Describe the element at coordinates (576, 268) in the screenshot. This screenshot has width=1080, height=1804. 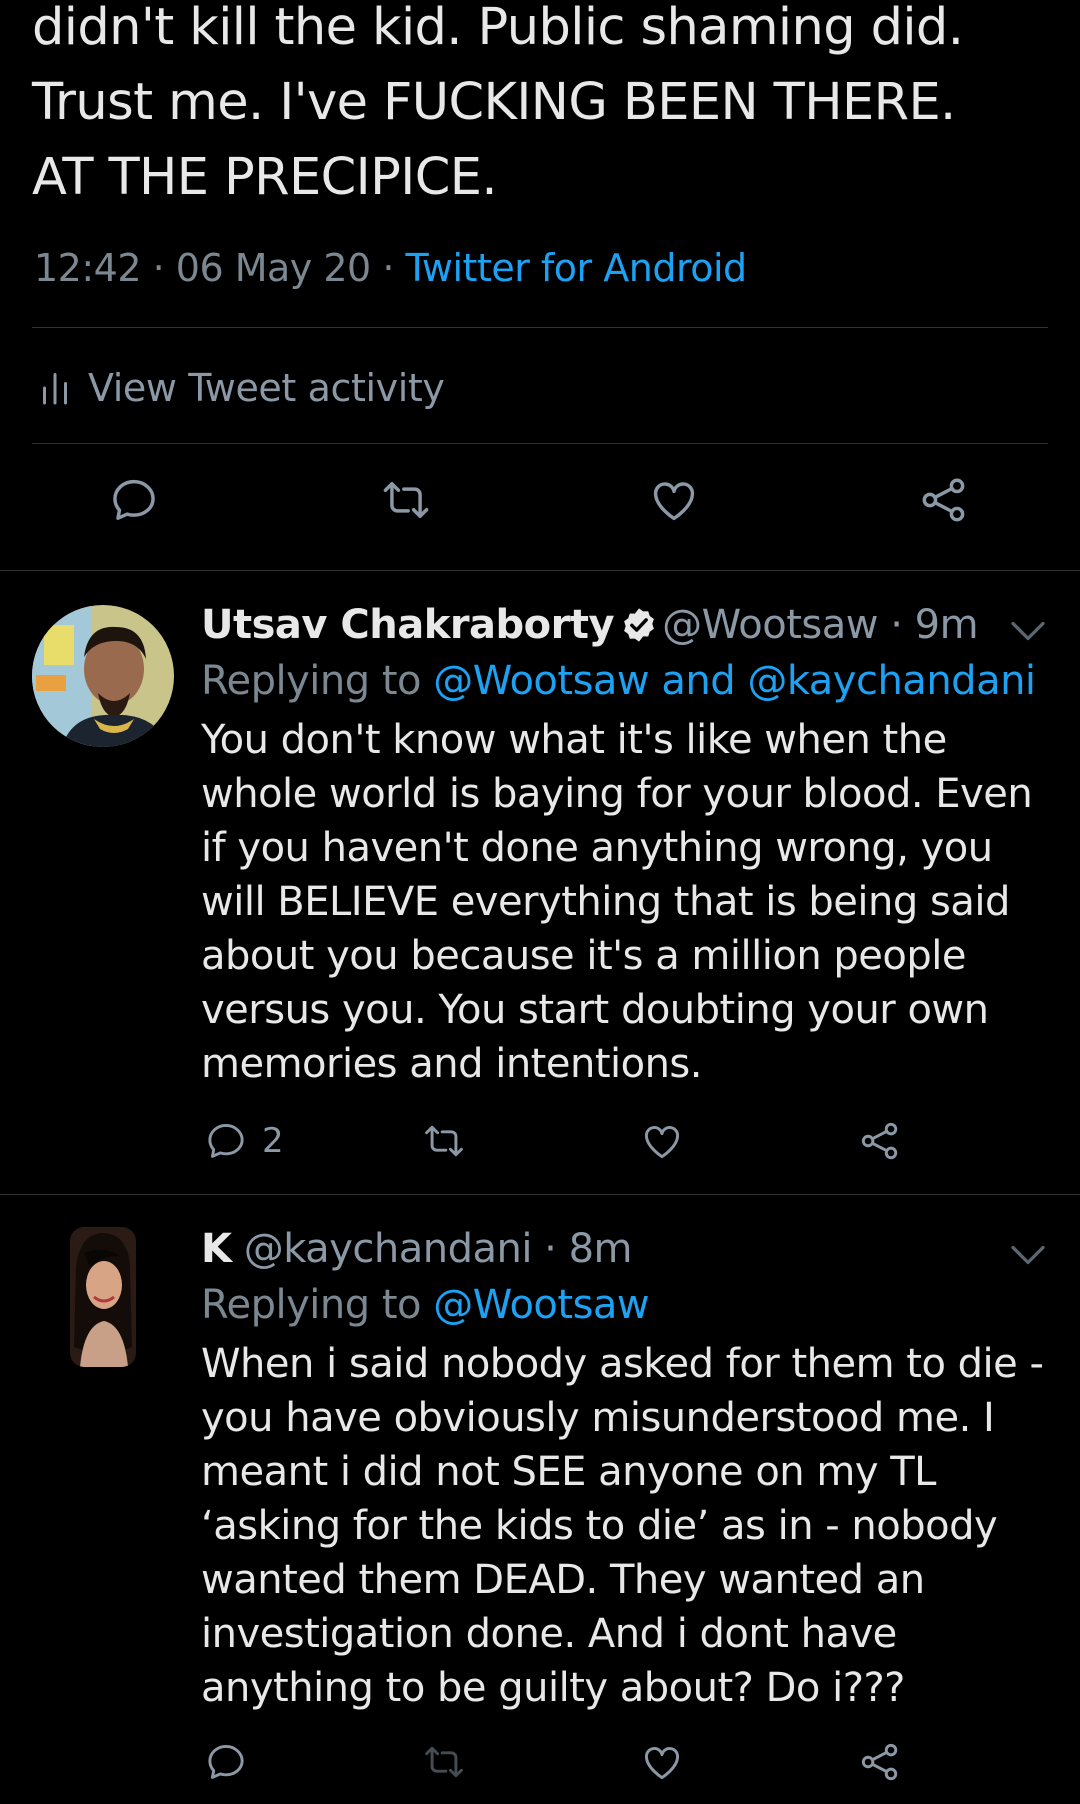
I see `tweet-source-link: Twitter for Android` at that location.